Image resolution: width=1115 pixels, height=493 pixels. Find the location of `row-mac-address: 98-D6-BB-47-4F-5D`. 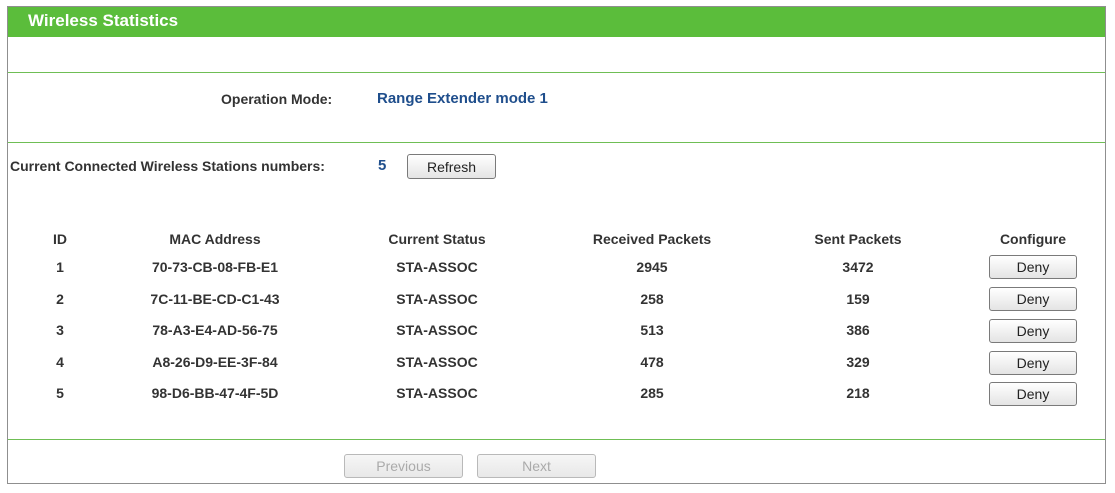

row-mac-address: 98-D6-BB-47-4F-5D is located at coordinates (215, 393).